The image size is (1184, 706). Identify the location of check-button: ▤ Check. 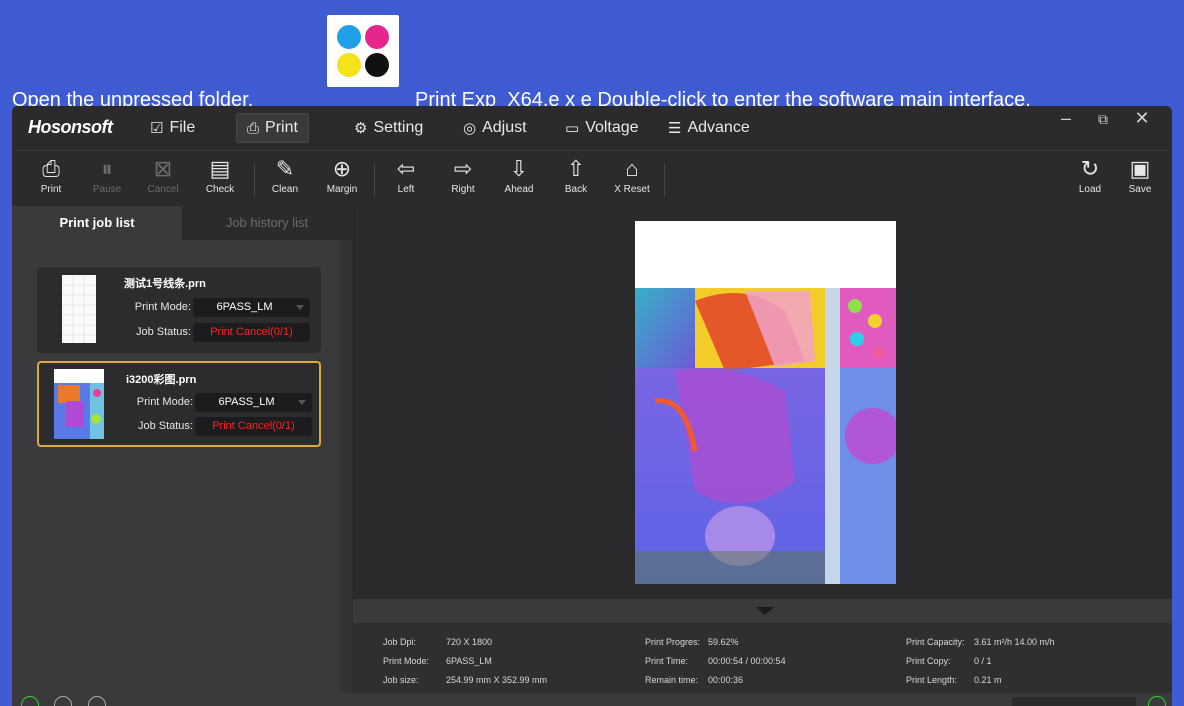
(220, 175).